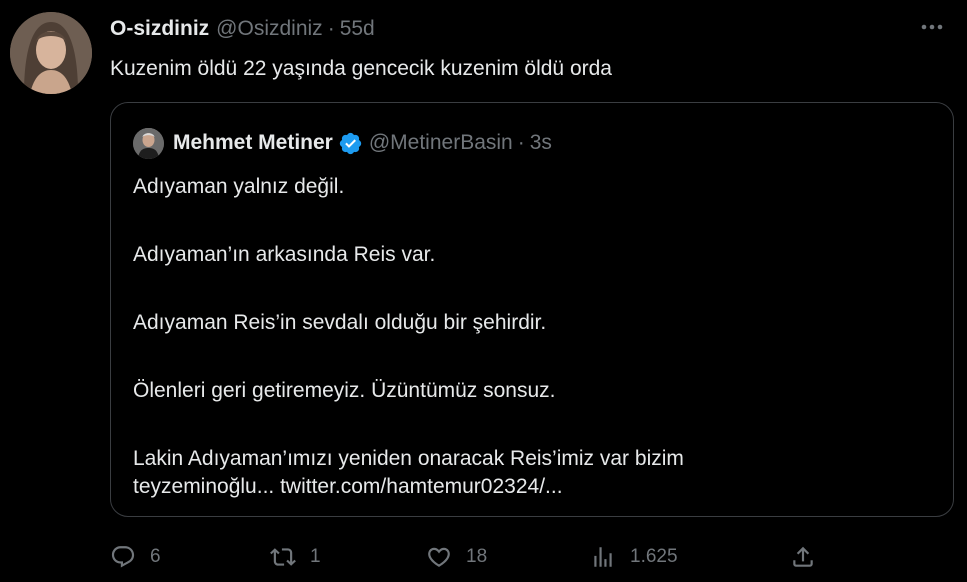  What do you see at coordinates (283, 557) in the screenshot?
I see `retweet-icon` at bounding box center [283, 557].